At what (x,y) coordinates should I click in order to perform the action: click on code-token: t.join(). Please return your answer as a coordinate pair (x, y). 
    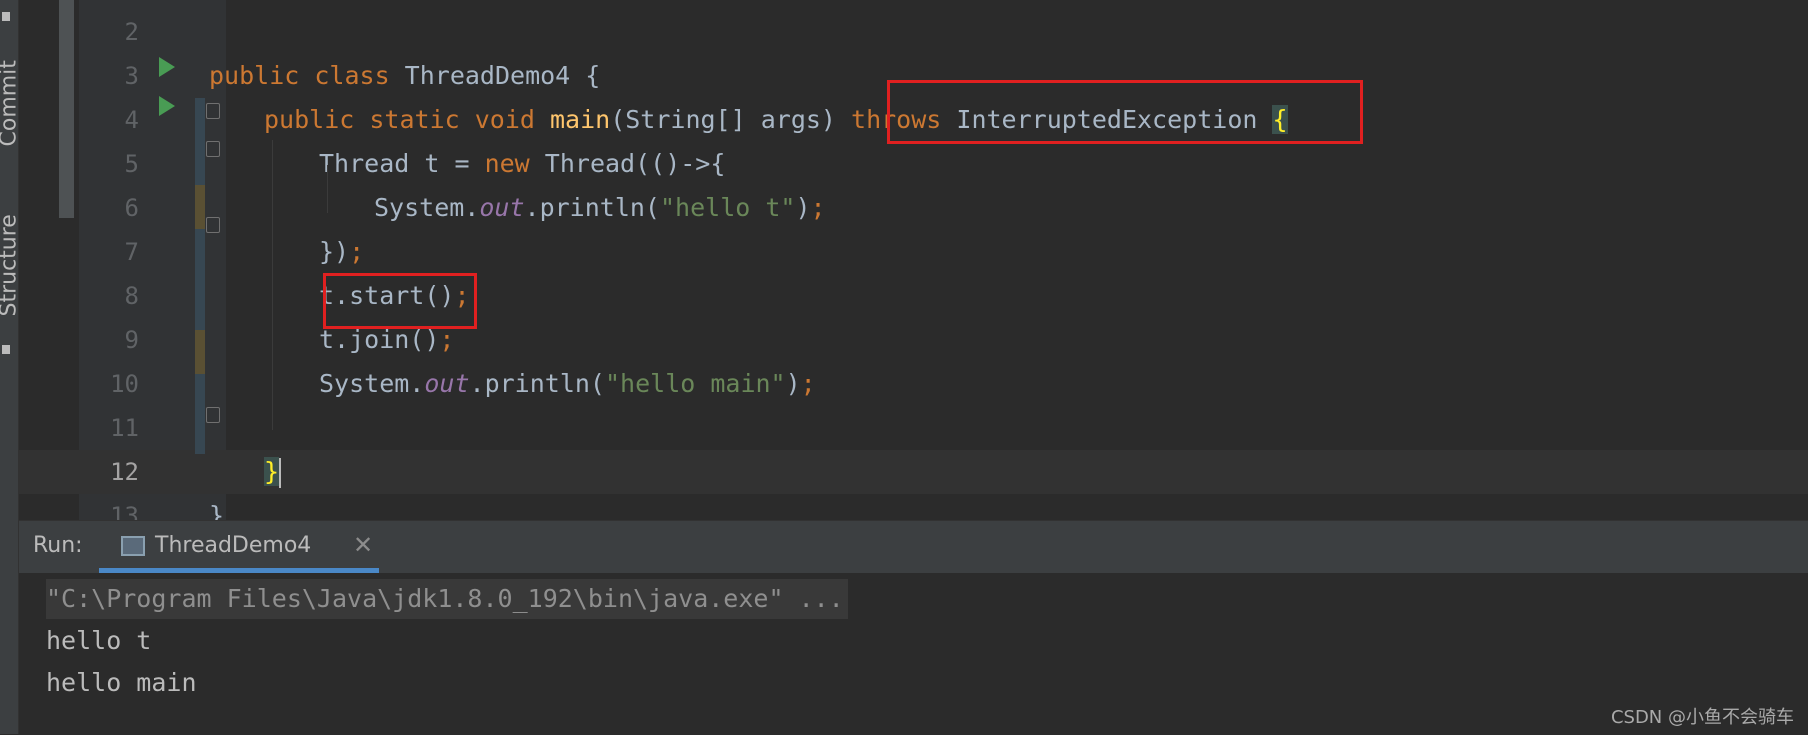
    Looking at the image, I should click on (379, 339).